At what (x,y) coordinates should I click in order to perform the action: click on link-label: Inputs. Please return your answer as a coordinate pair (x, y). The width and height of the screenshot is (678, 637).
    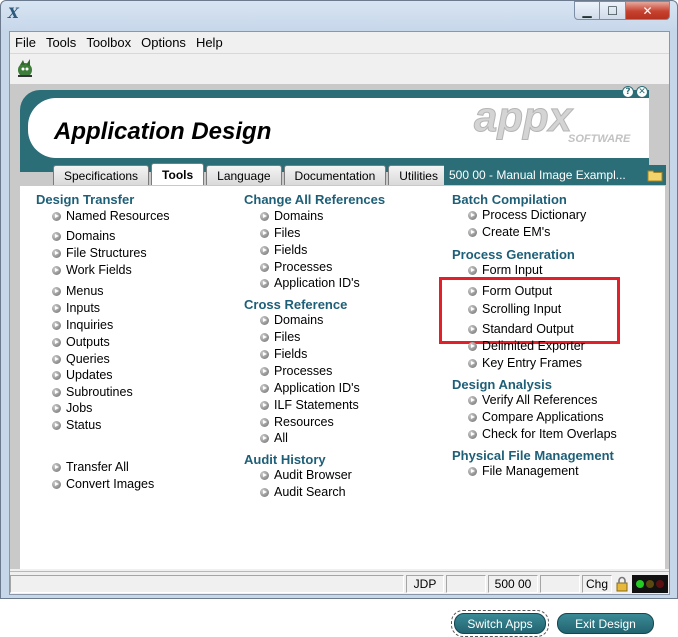
    Looking at the image, I should click on (83, 308).